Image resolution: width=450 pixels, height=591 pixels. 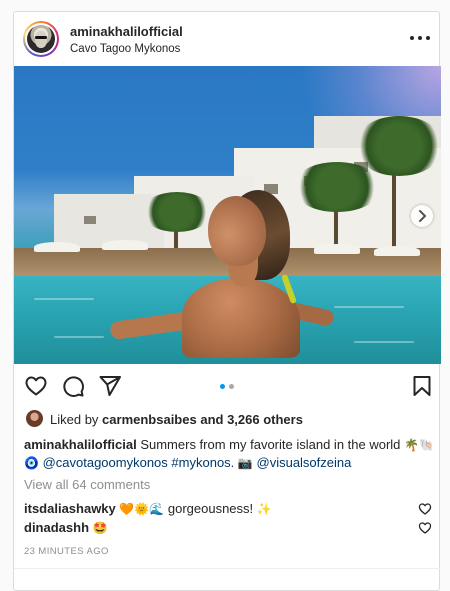 What do you see at coordinates (227, 568) in the screenshot?
I see `divider` at bounding box center [227, 568].